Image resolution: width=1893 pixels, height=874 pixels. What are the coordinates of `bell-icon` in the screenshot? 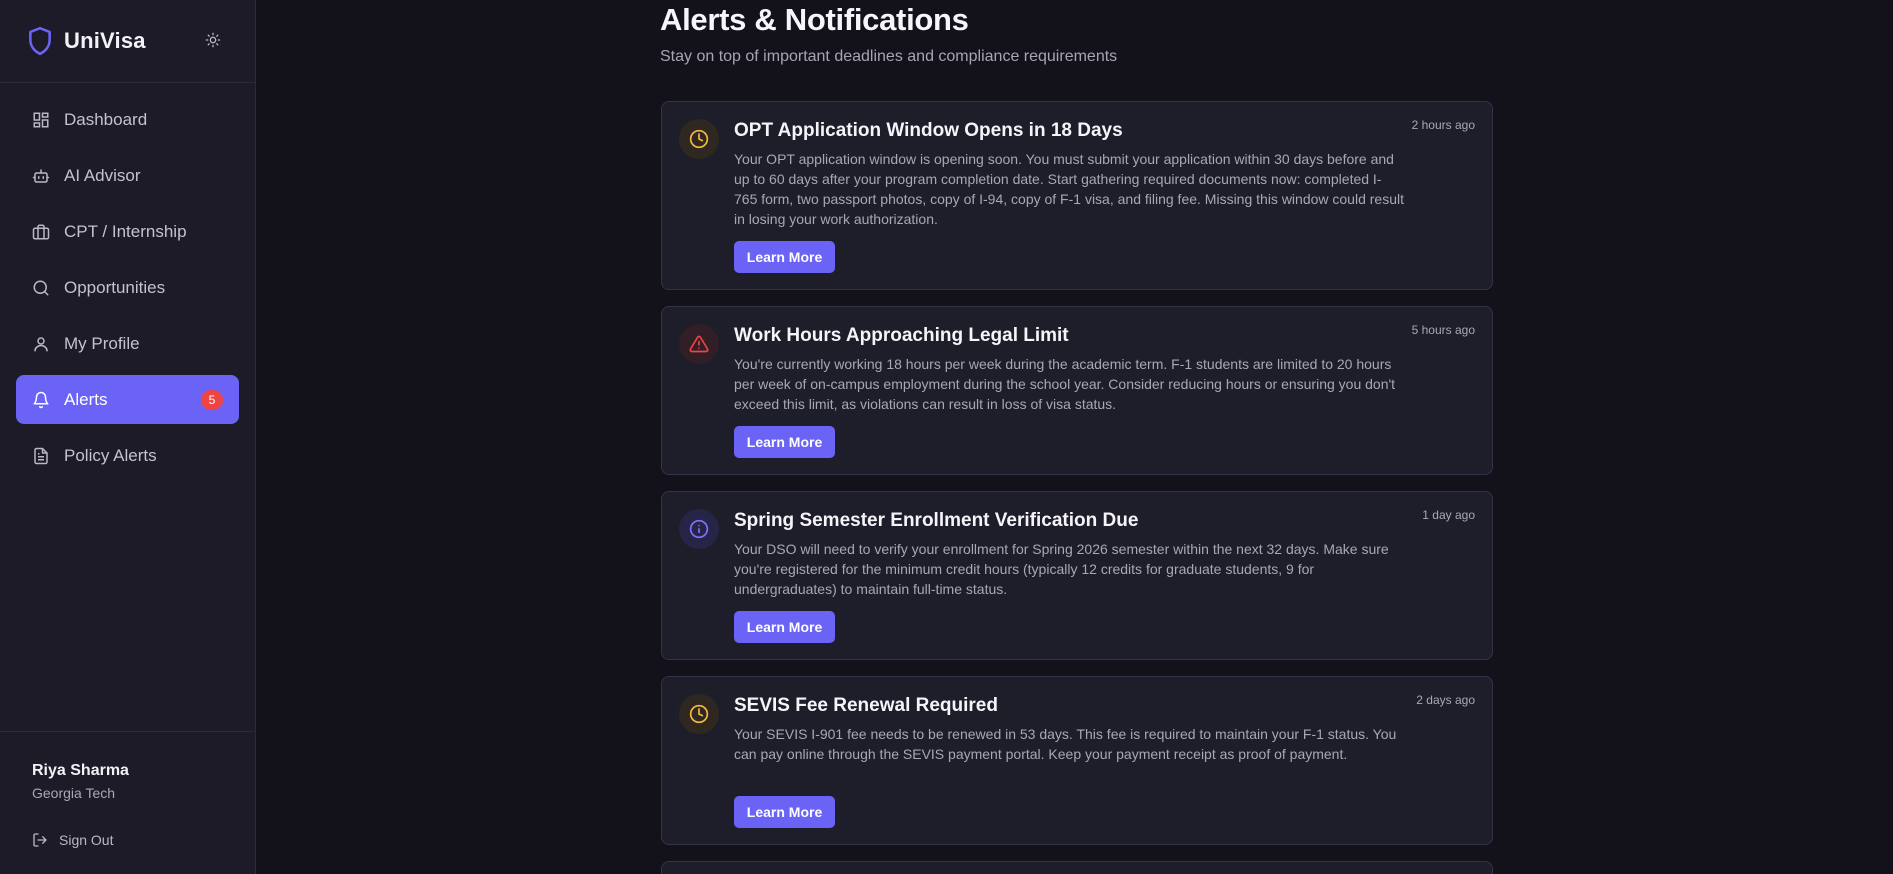 It's located at (41, 400).